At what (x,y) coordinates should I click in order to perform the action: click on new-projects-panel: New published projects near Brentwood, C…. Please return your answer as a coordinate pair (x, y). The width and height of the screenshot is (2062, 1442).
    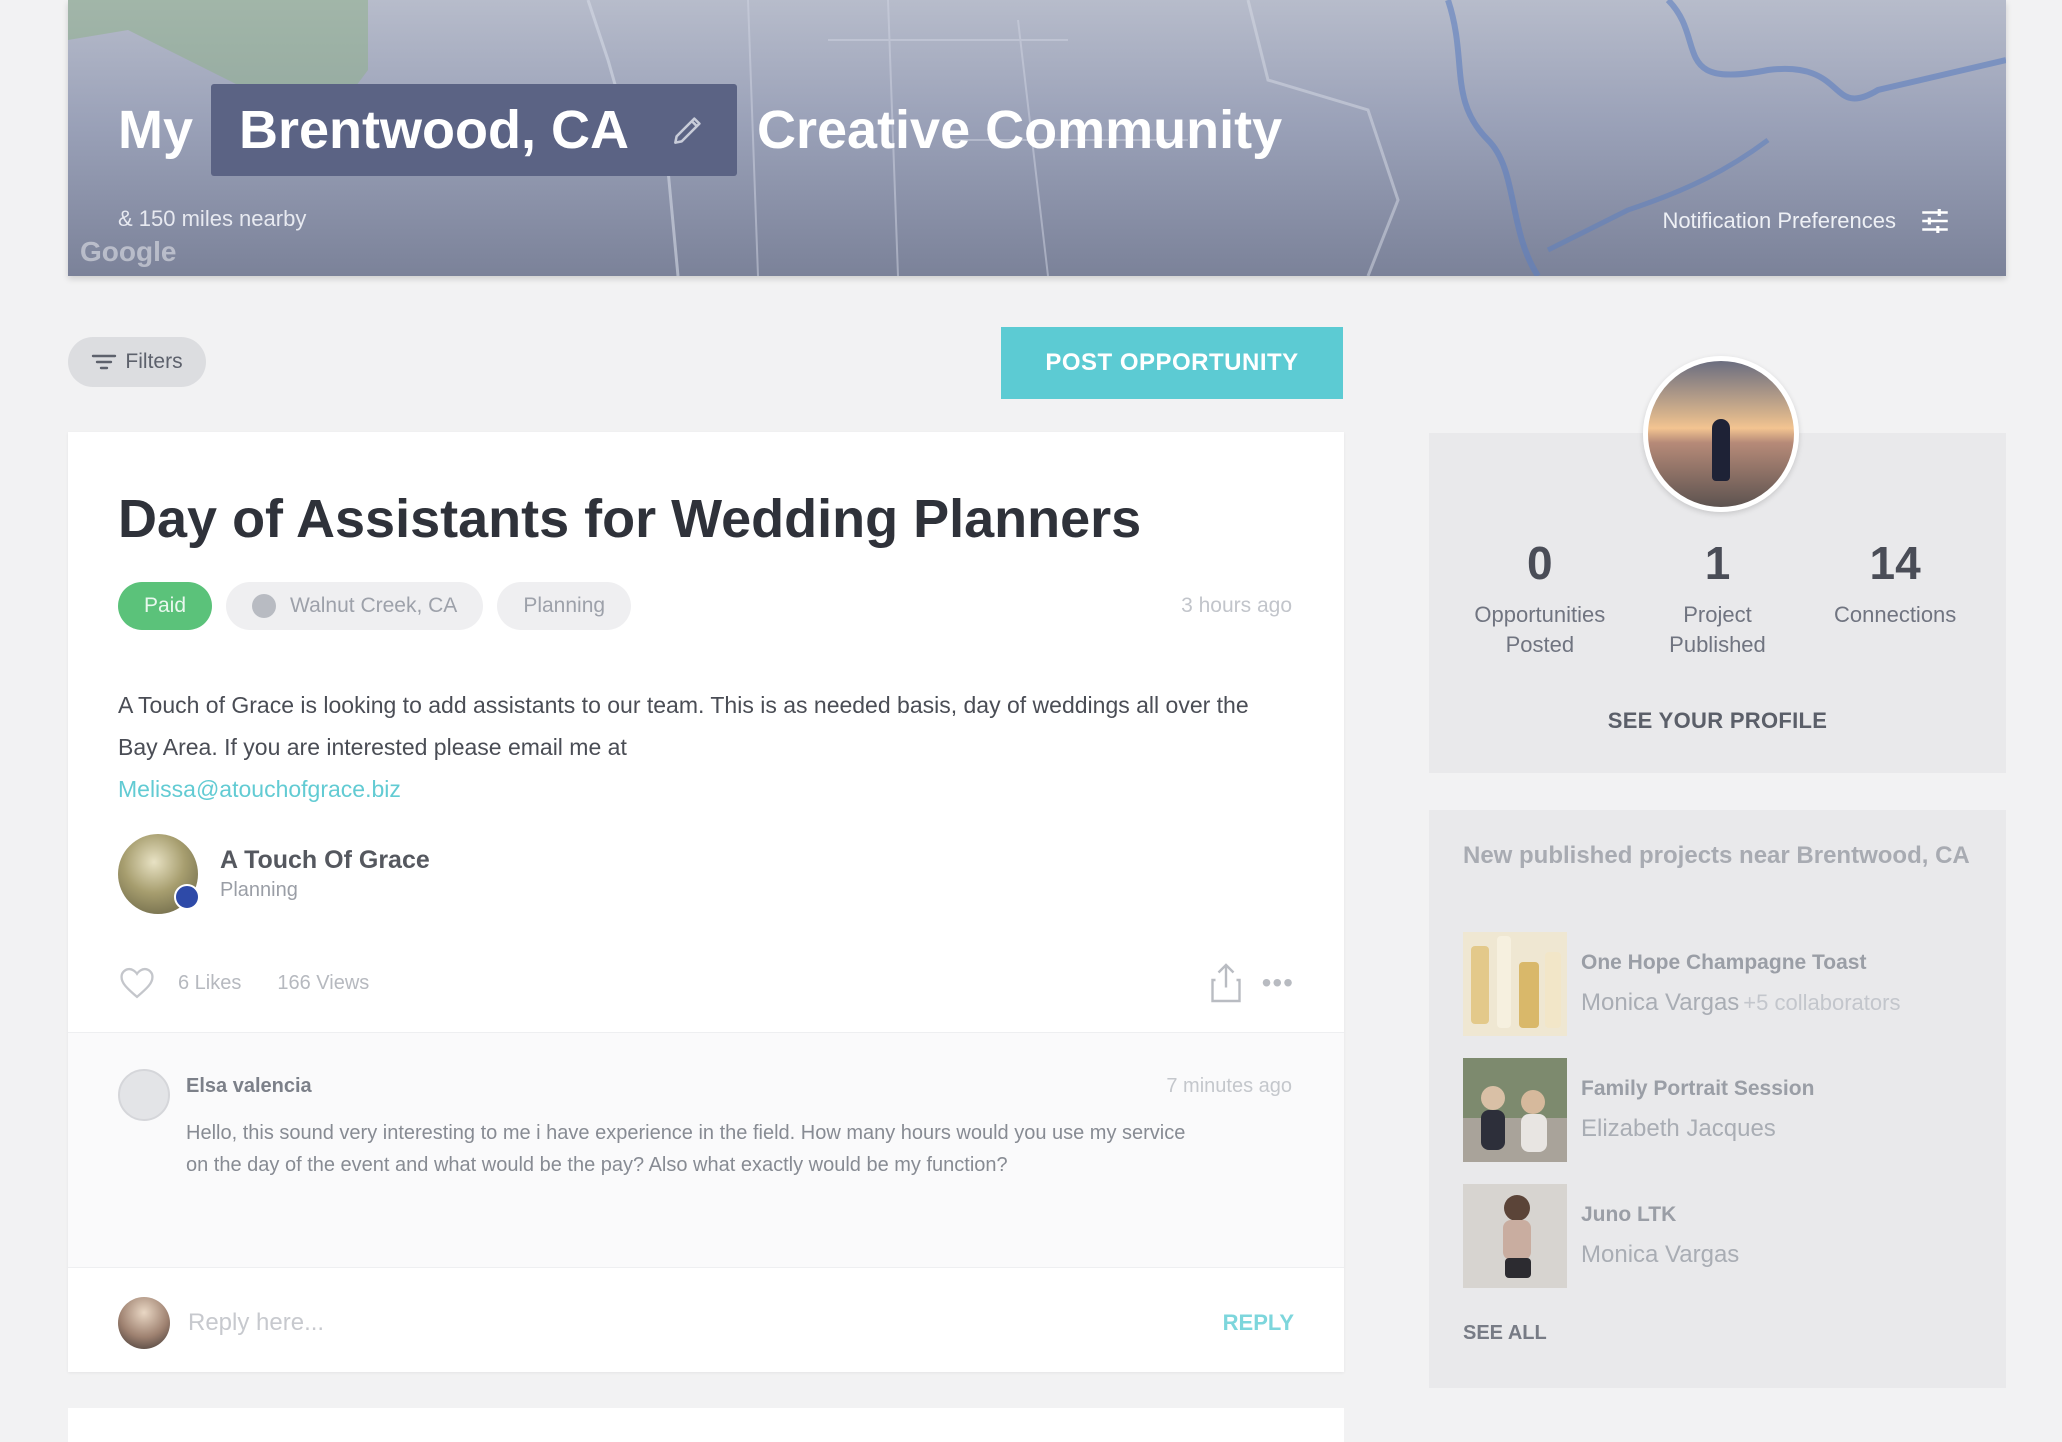
    Looking at the image, I should click on (1717, 1099).